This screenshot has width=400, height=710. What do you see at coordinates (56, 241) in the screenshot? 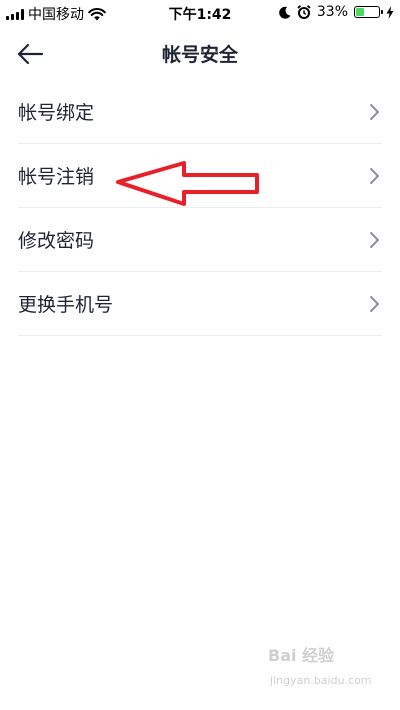
I see `list-item-label: 修改密码` at bounding box center [56, 241].